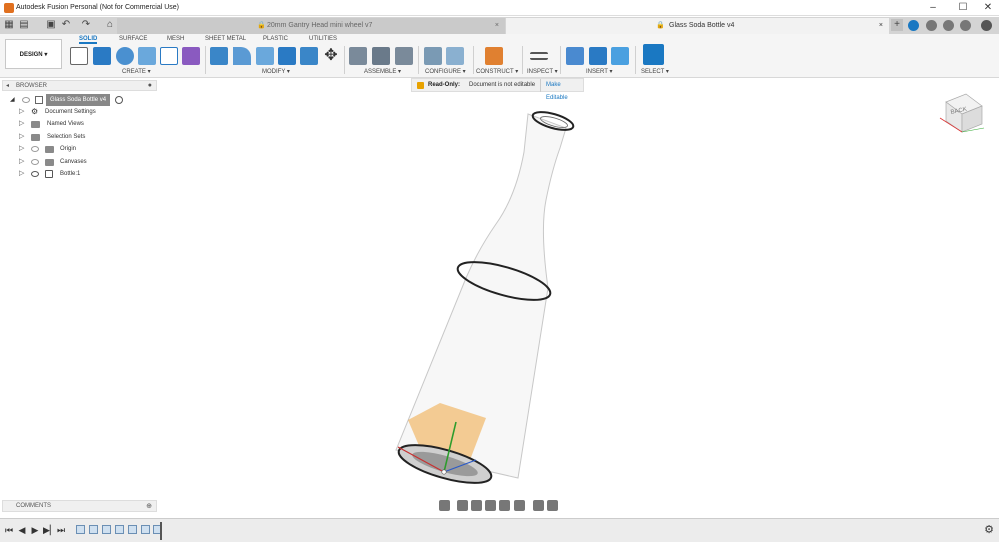 Image resolution: width=999 pixels, height=542 pixels. What do you see at coordinates (150, 86) in the screenshot?
I see `pin-icon: ●` at bounding box center [150, 86].